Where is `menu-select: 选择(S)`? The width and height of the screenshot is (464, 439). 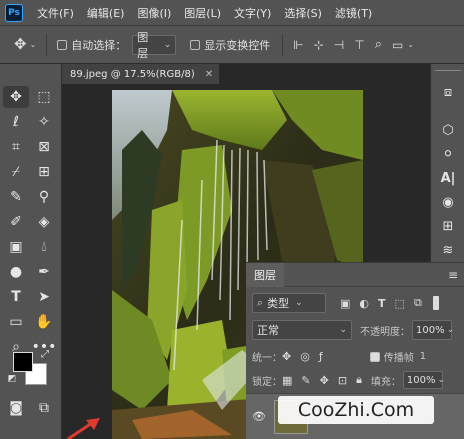 menu-select: 选择(S) is located at coordinates (303, 13).